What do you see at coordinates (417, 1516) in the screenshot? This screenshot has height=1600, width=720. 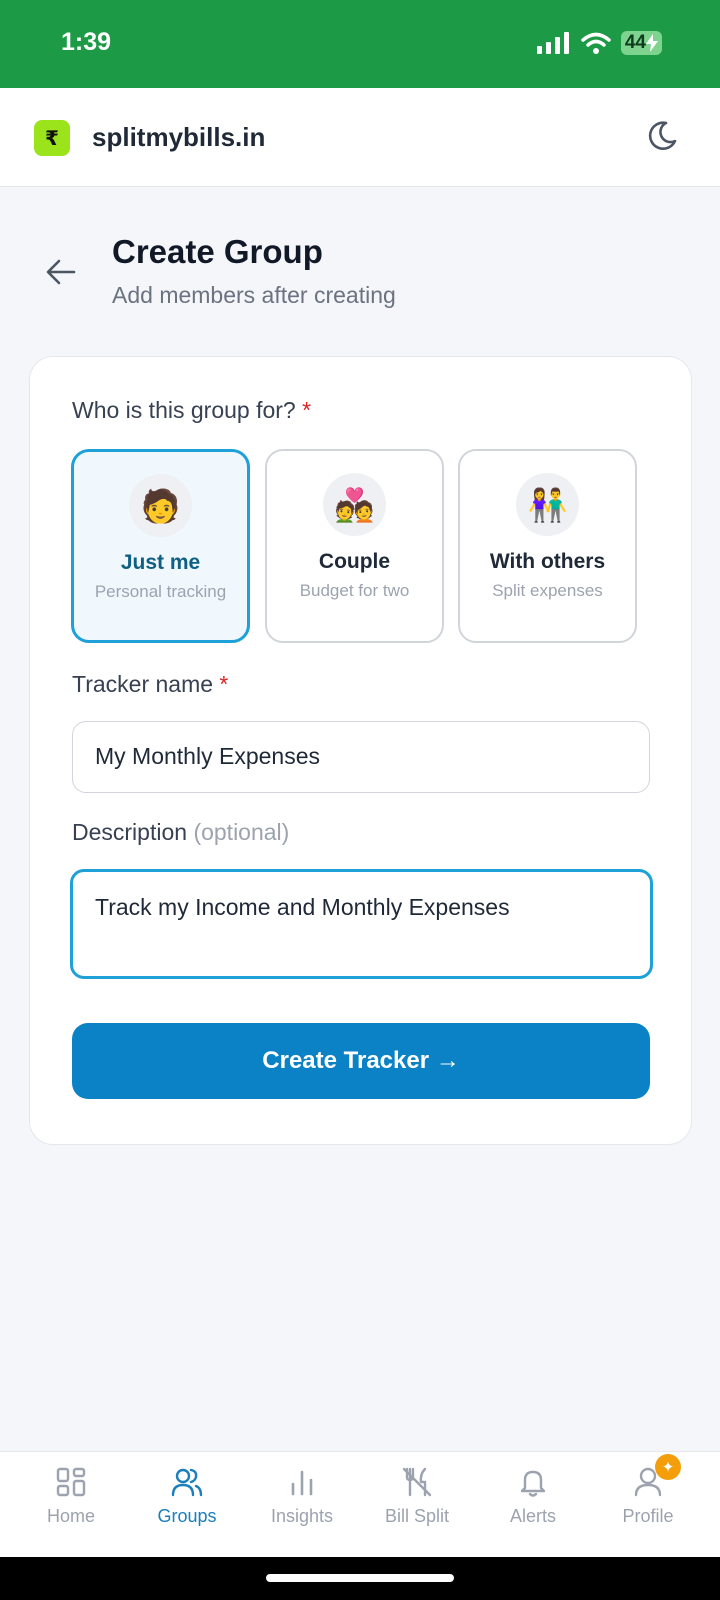 I see `nav-label: Bill Split` at bounding box center [417, 1516].